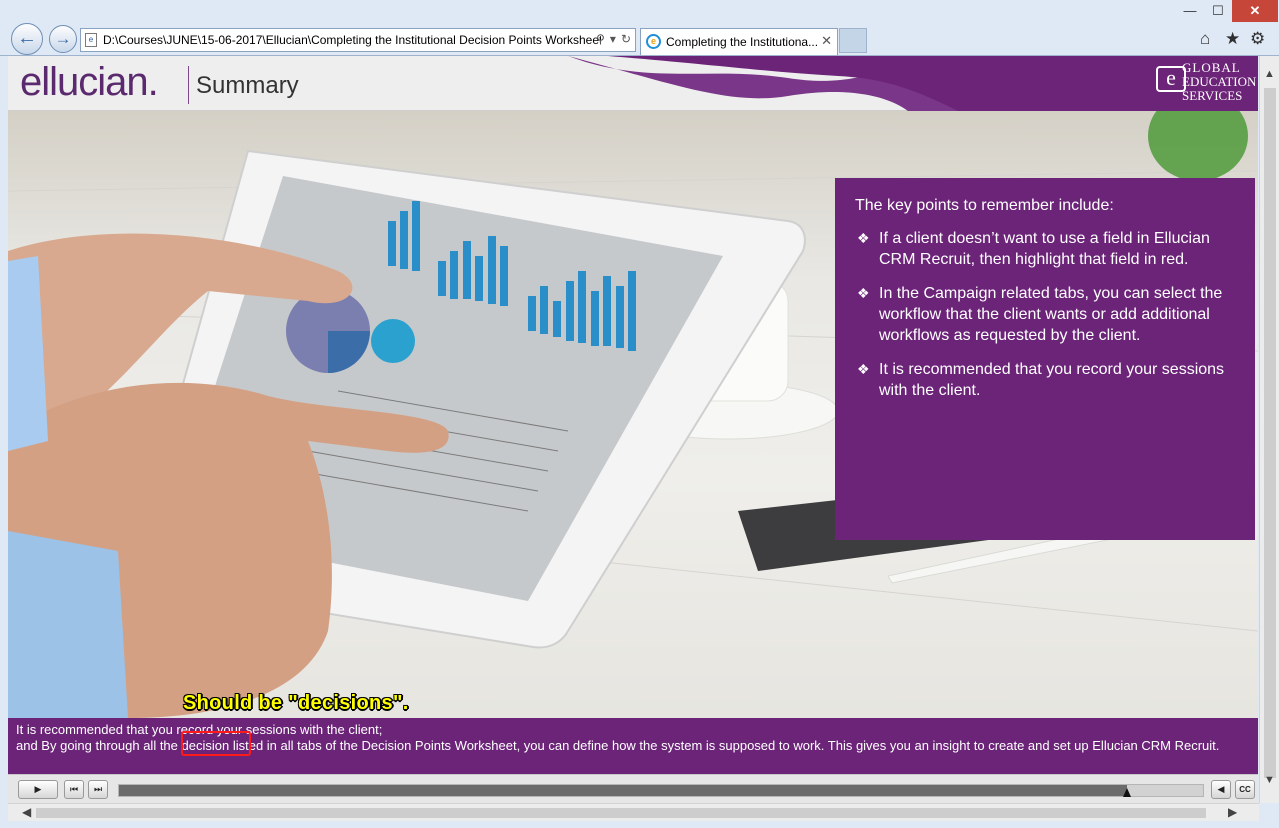 This screenshot has width=1279, height=828. I want to click on scroll-up-icon: ▲, so click(1269, 74).